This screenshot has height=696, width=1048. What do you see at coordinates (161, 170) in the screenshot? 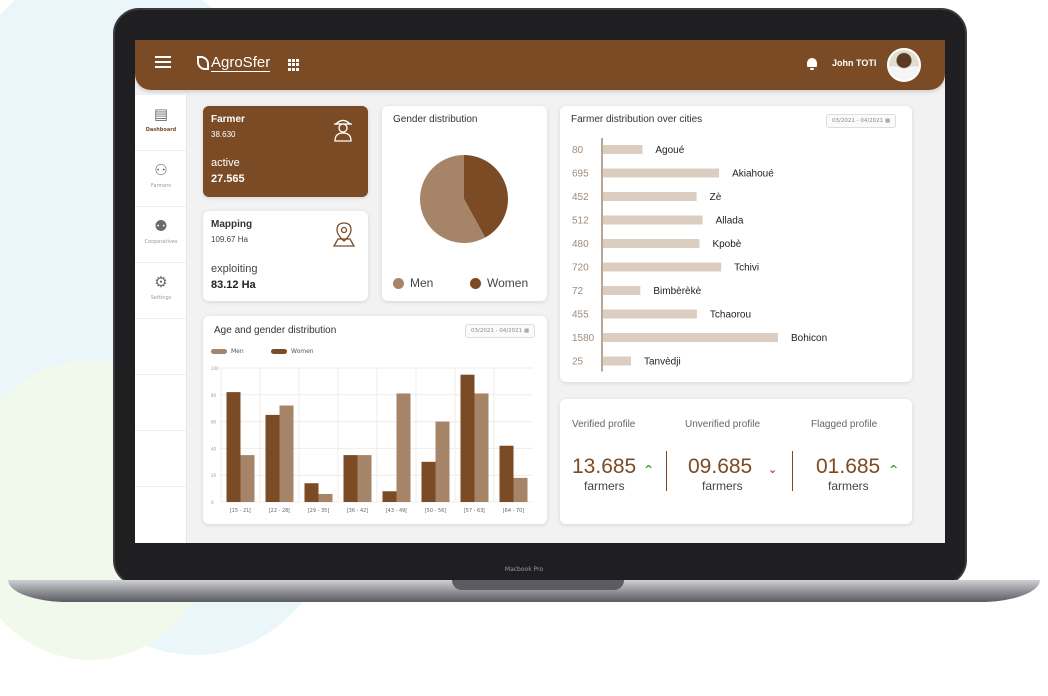
I see `farmer-icon: ⚇` at bounding box center [161, 170].